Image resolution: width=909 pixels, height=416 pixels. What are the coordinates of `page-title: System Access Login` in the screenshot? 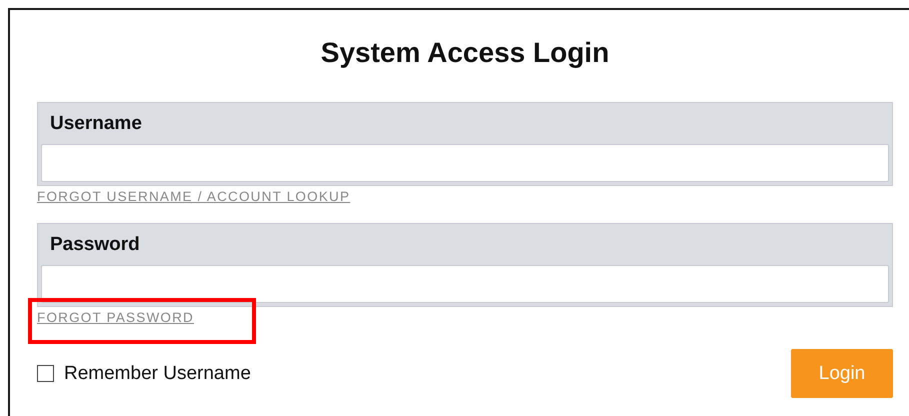 It's located at (465, 53).